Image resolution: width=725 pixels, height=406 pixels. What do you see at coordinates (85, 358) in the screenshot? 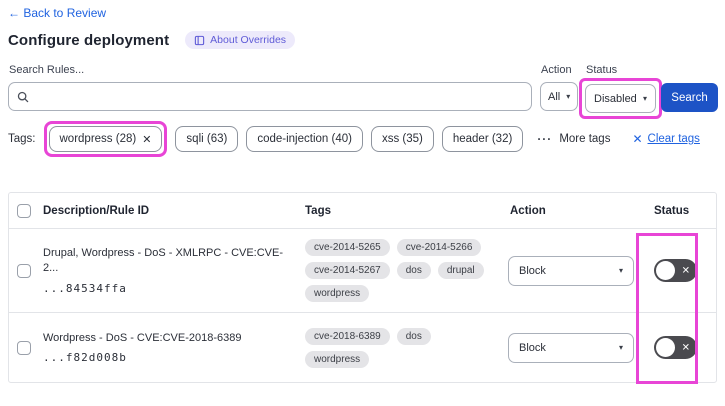
I see `rule-id: ...f82d008b` at bounding box center [85, 358].